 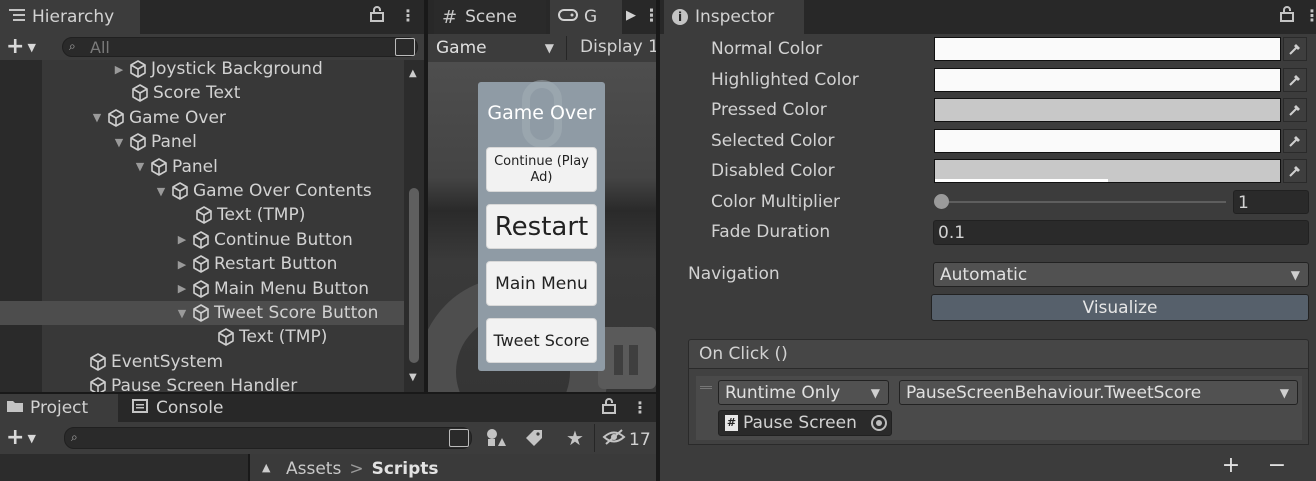 I want to click on color-multiplier-slider-thumb, so click(x=941, y=201).